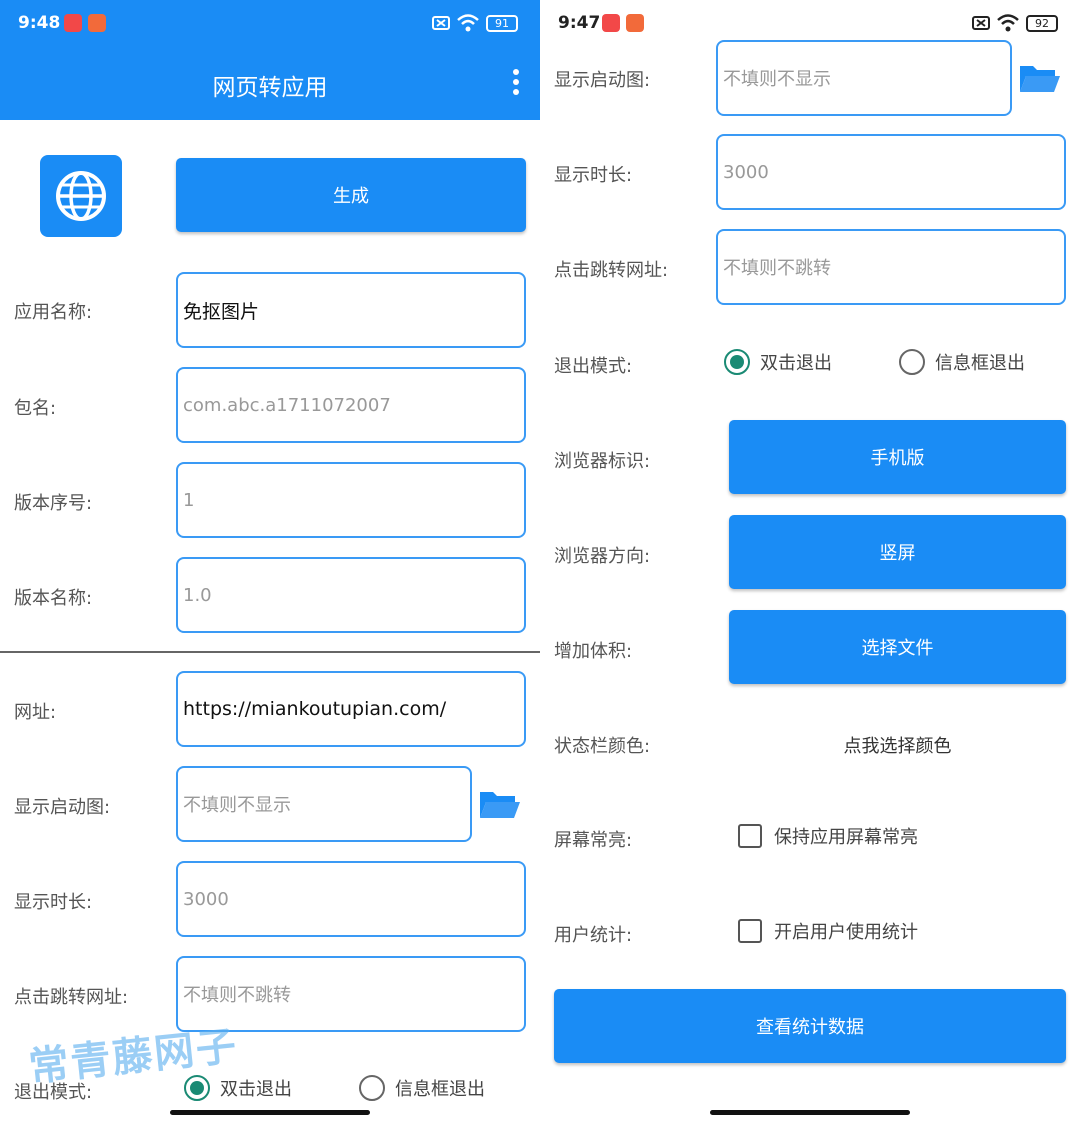 Image resolution: width=1080 pixels, height=1124 pixels. Describe the element at coordinates (351, 195) in the screenshot. I see `generate-button: 生成` at that location.